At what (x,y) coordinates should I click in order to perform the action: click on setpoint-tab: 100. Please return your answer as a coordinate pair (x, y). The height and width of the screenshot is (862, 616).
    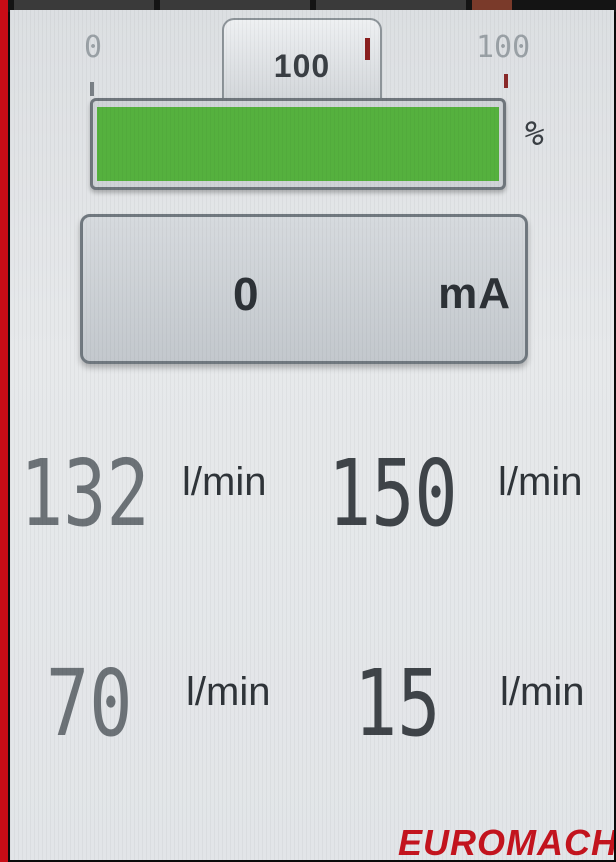
    Looking at the image, I should click on (302, 64).